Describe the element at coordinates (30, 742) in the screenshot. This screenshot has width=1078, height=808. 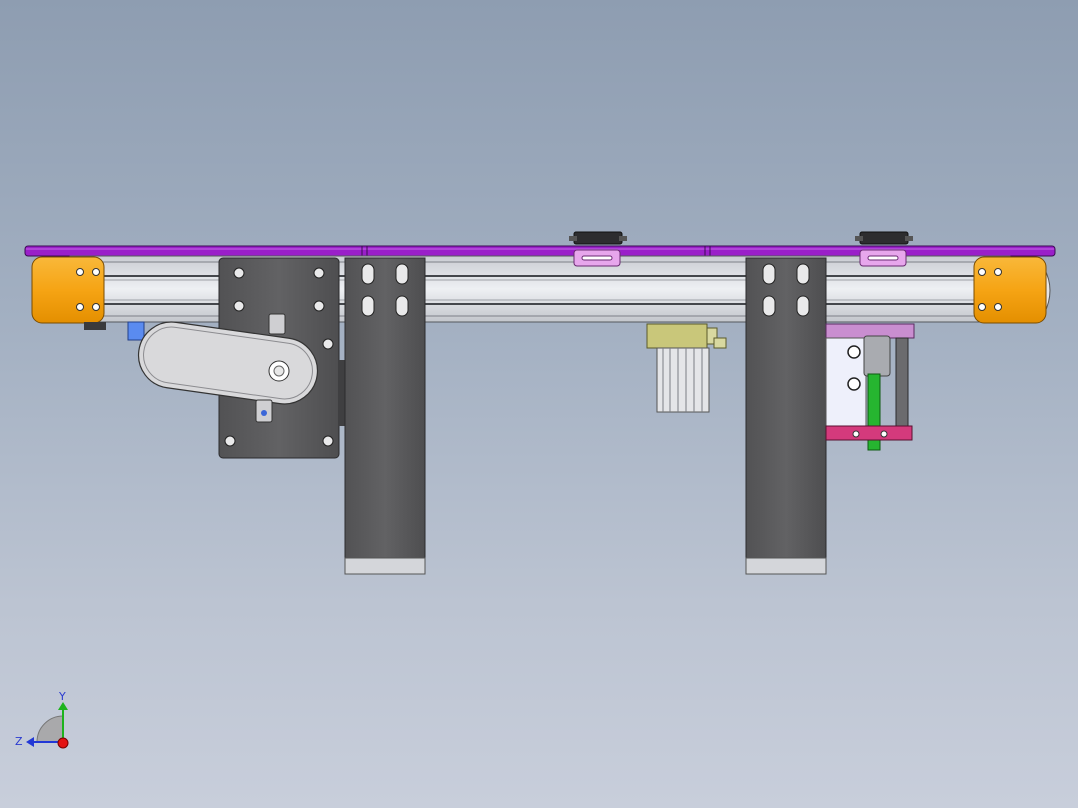
I see `z-axis-arrow` at that location.